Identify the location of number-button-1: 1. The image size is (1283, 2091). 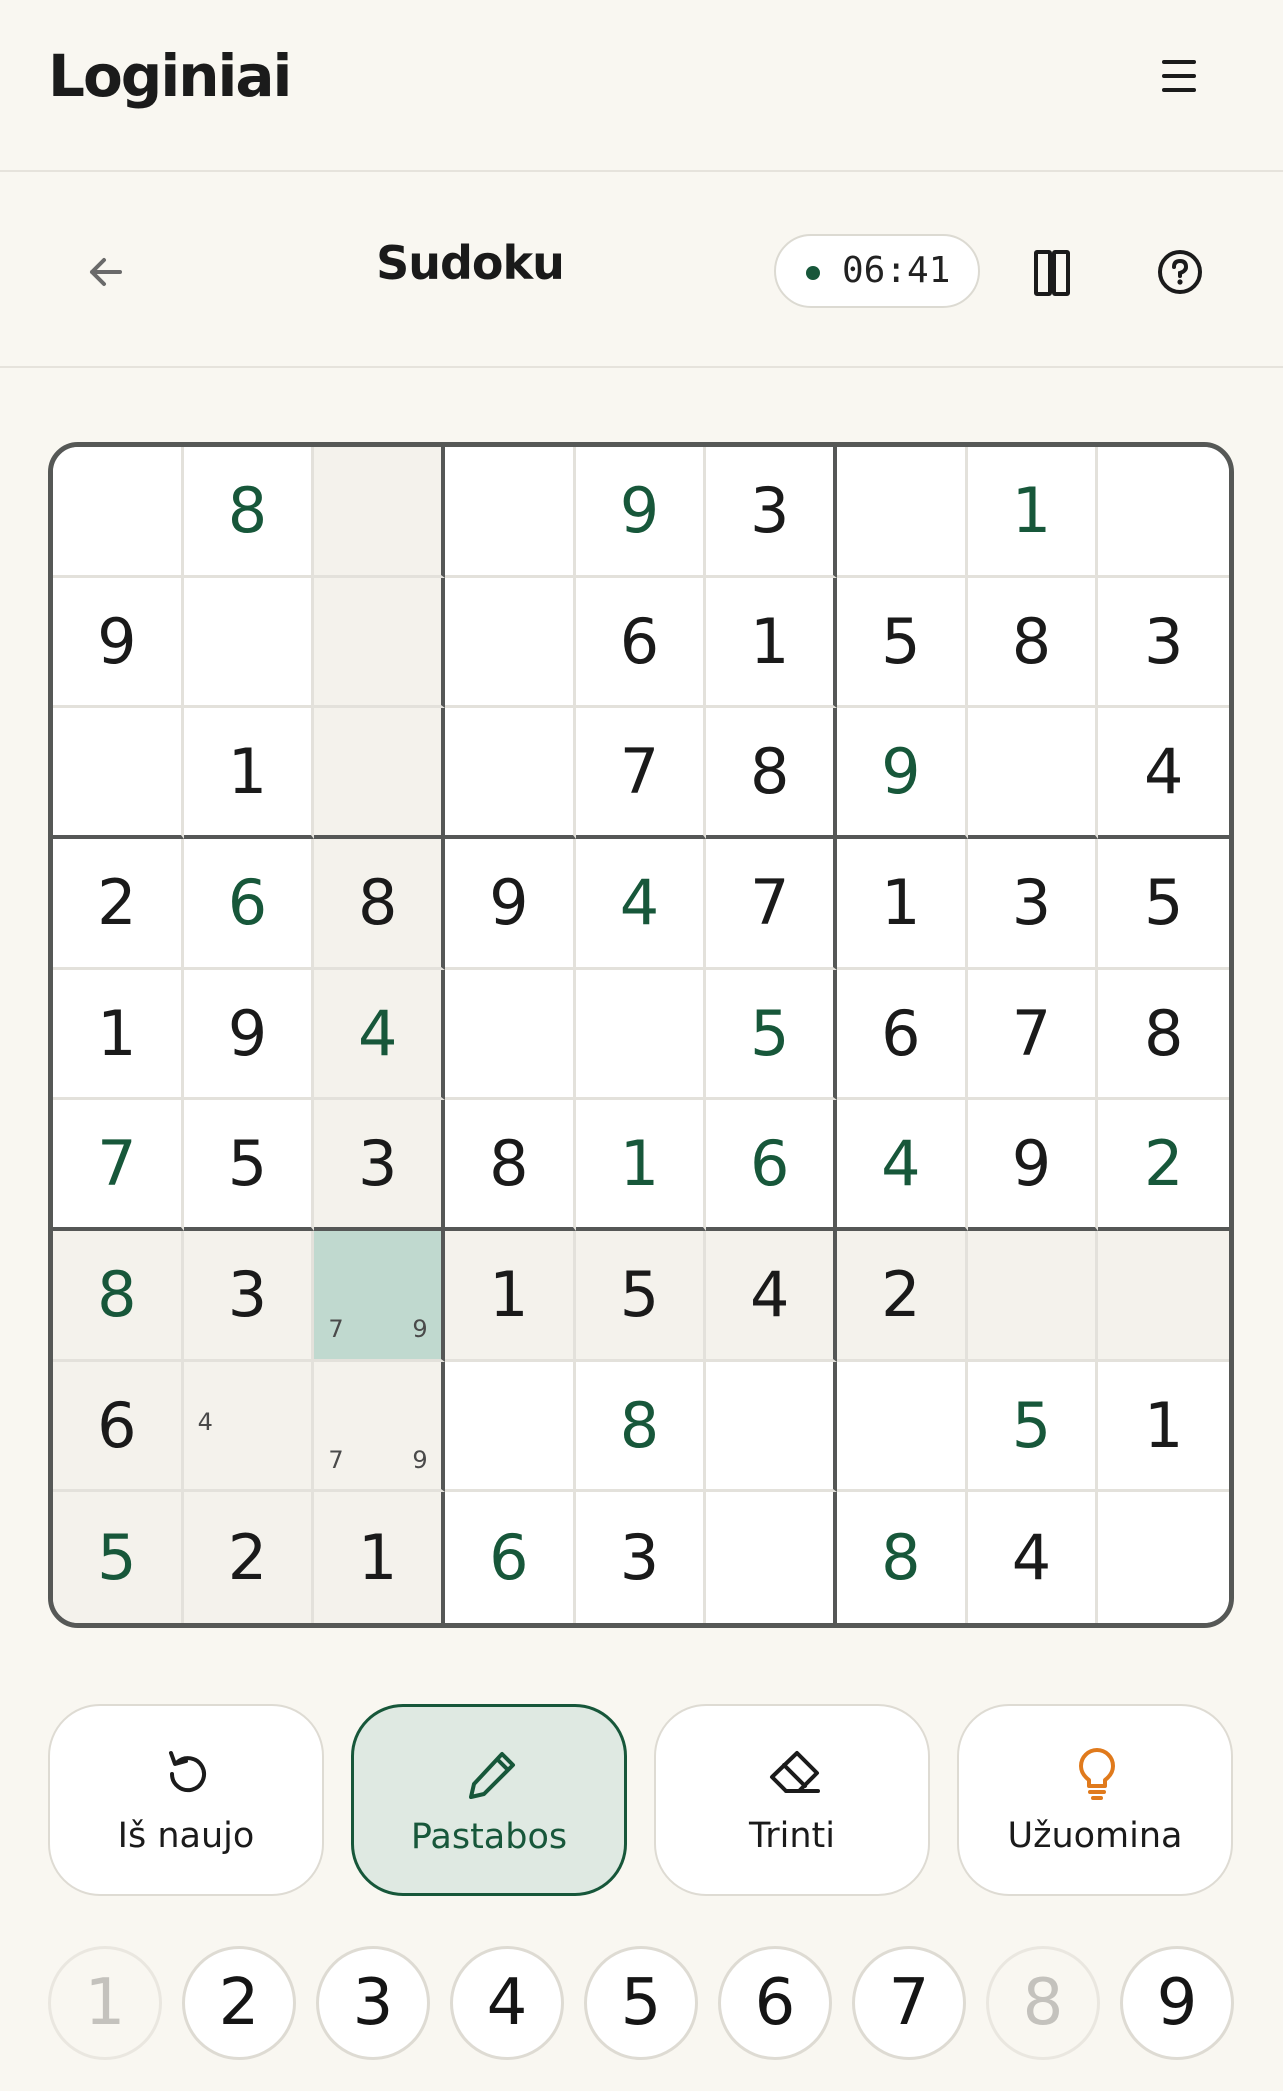
(105, 2003).